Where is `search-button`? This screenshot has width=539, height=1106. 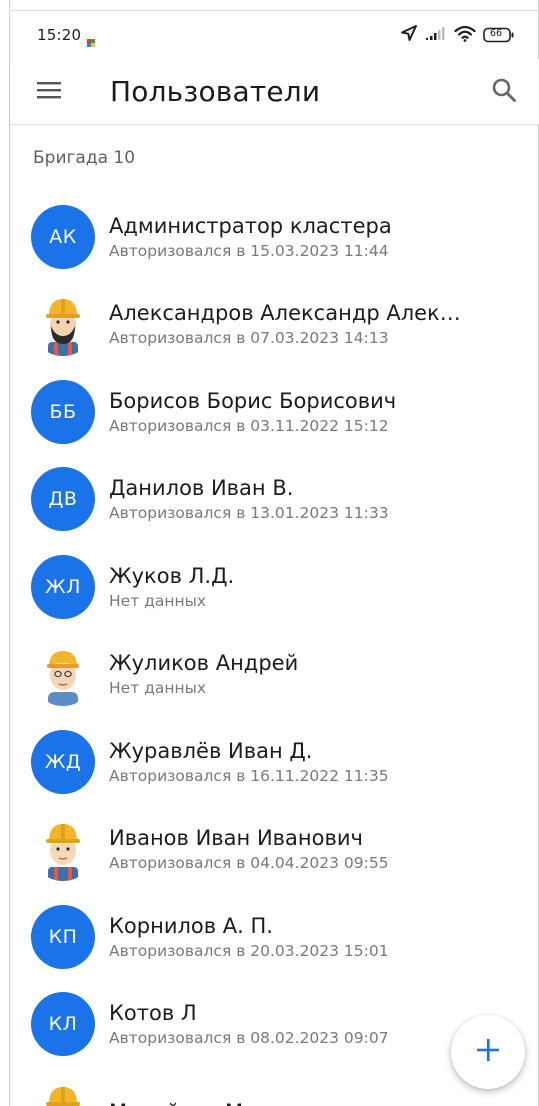
search-button is located at coordinates (504, 92).